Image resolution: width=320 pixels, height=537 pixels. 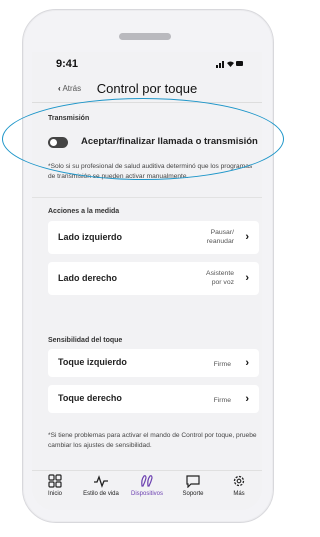 I want to click on card-title: Lado izquierdo, so click(x=90, y=237).